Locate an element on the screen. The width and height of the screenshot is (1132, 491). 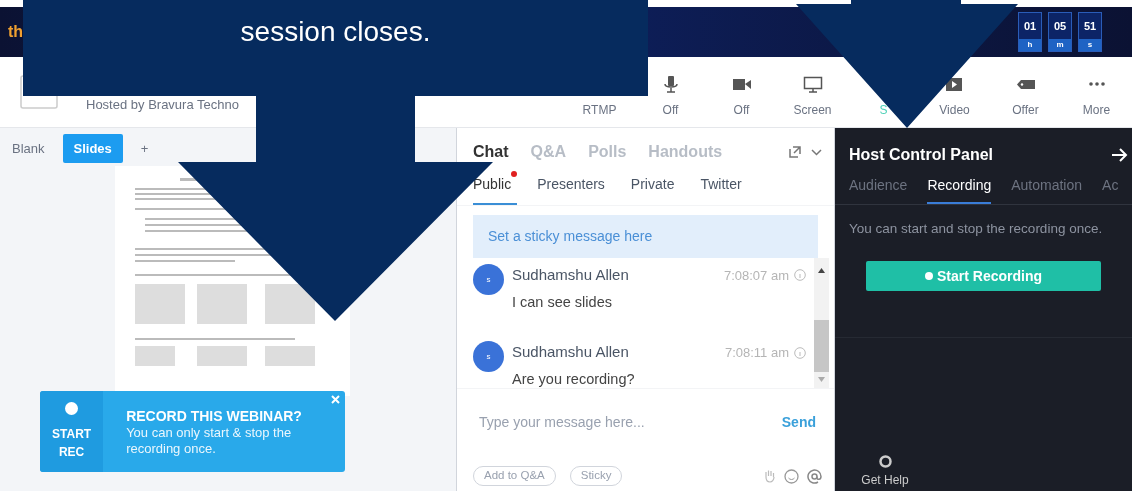
message-text: I can see slides is located at coordinates (562, 302).